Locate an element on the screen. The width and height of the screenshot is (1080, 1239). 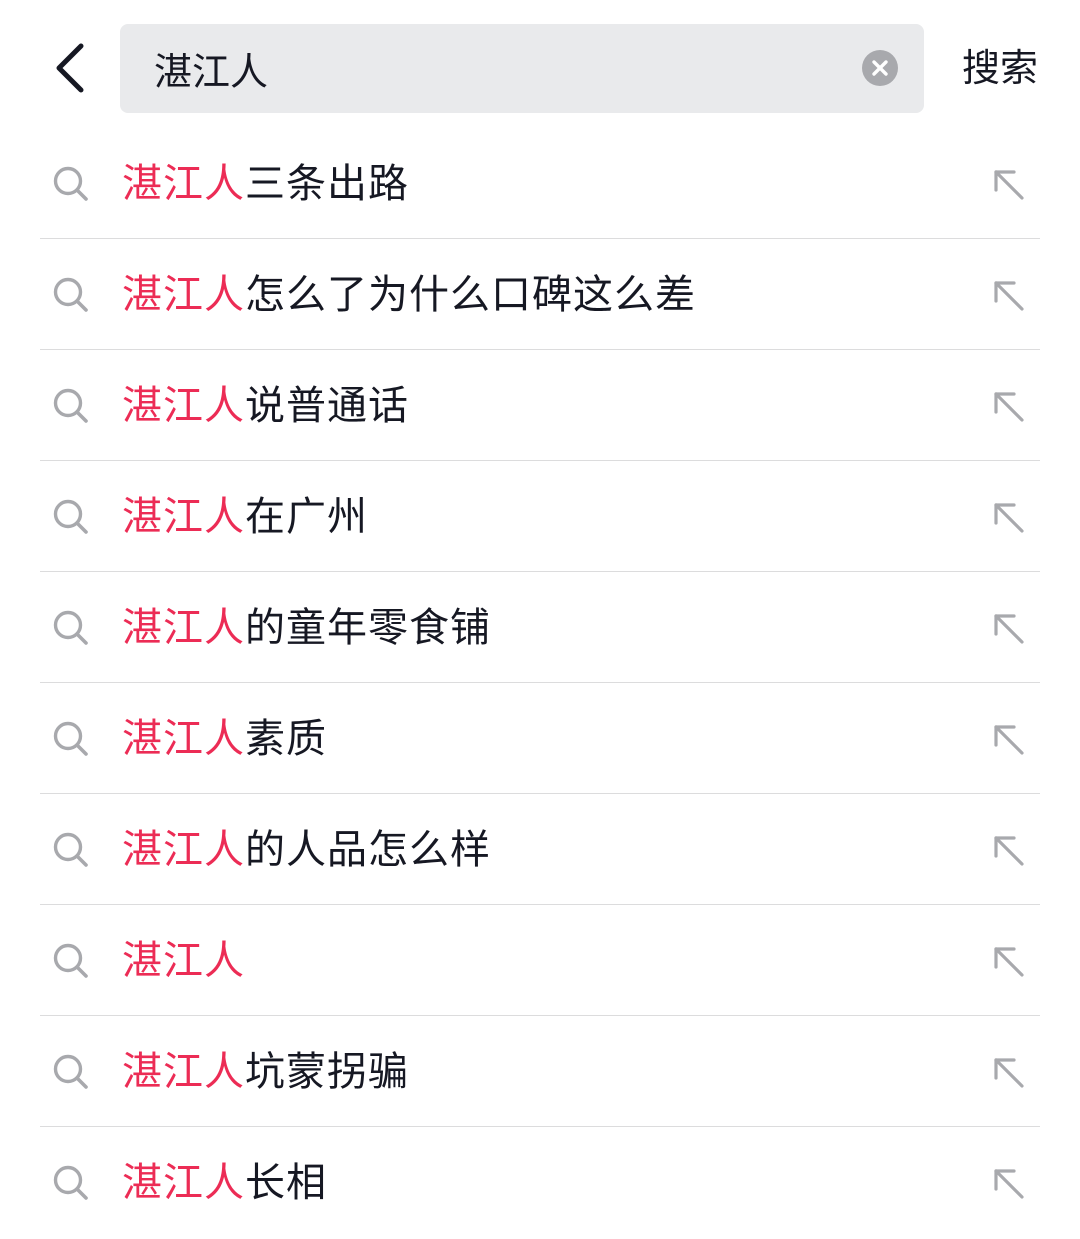
suggestion-rest: 坑蒙拐骗 is located at coordinates (327, 1072).